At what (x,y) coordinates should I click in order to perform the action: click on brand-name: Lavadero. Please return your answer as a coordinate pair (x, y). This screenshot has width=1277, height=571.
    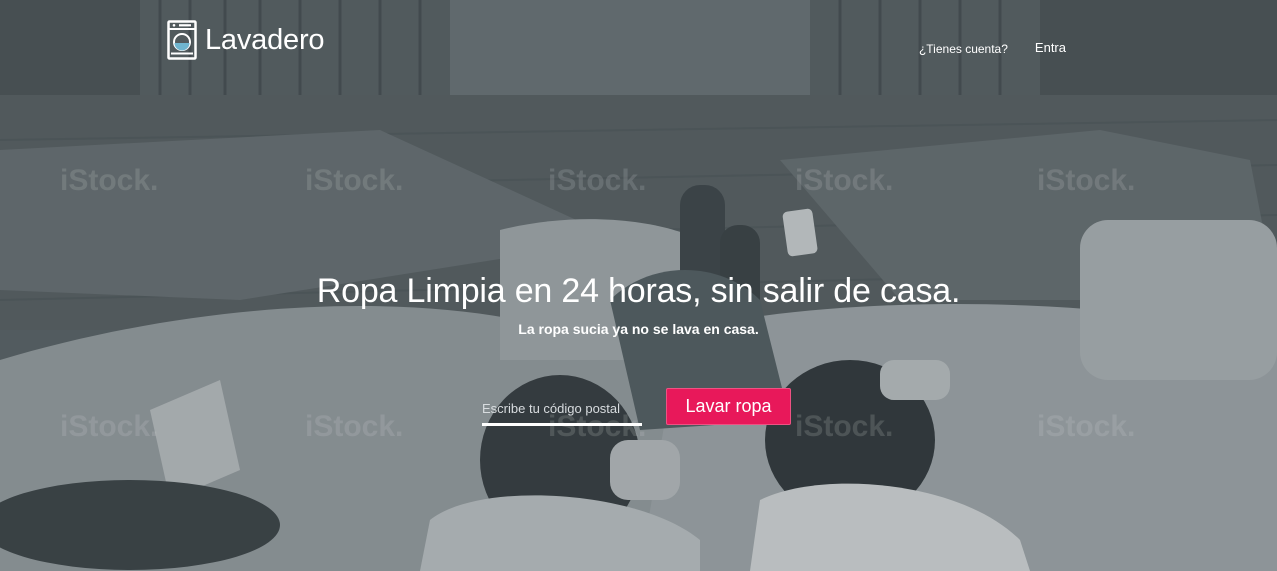
    Looking at the image, I should click on (265, 40).